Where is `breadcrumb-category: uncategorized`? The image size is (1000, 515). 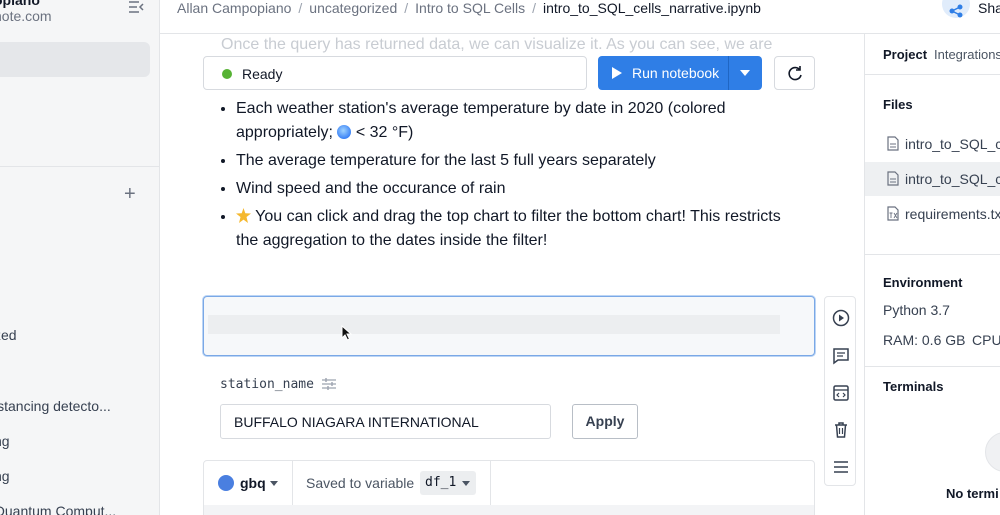
breadcrumb-category: uncategorized is located at coordinates (353, 8).